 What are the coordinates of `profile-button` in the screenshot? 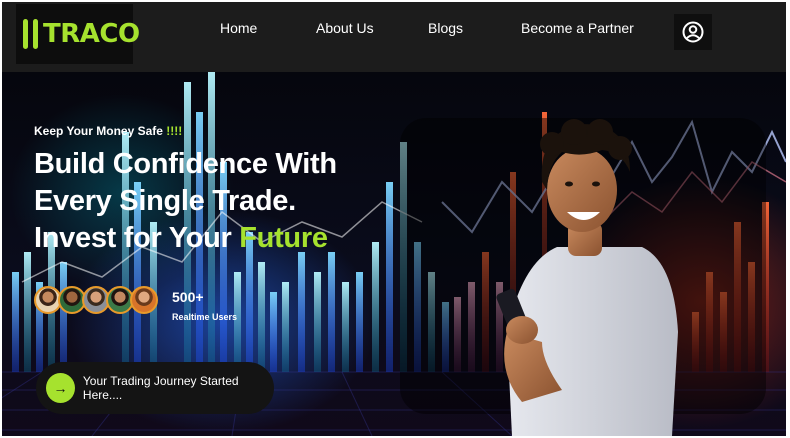 It's located at (693, 32).